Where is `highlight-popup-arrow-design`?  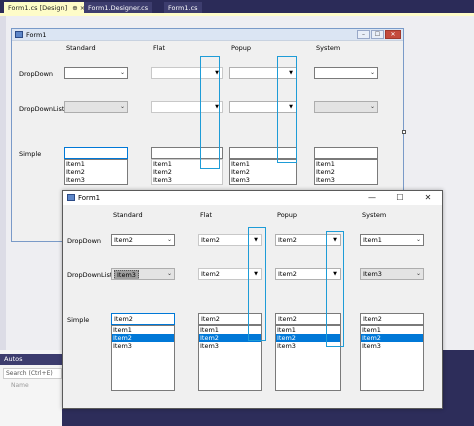
highlight-popup-arrow-design is located at coordinates (287, 109).